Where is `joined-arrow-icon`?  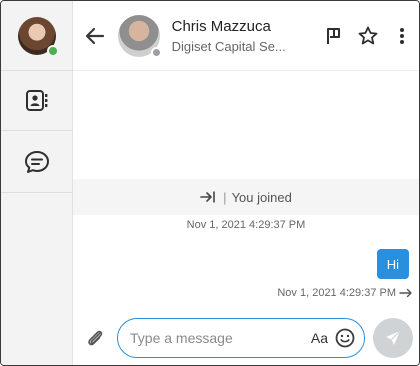
joined-arrow-icon is located at coordinates (207, 197).